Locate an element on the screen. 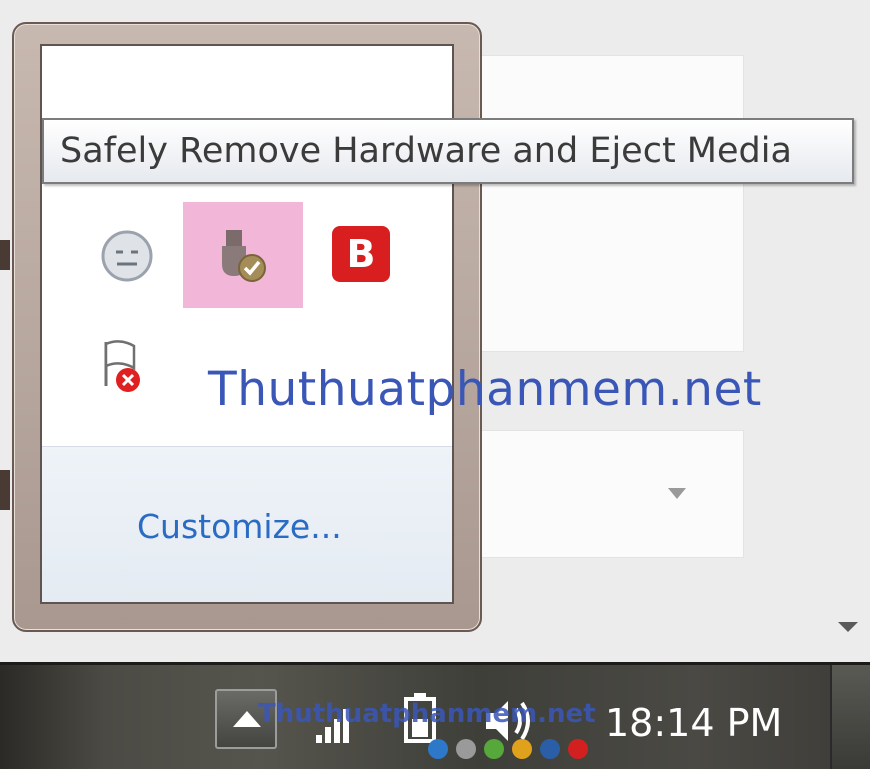 The image size is (870, 769). action-center-flag-icon is located at coordinates (125, 369).